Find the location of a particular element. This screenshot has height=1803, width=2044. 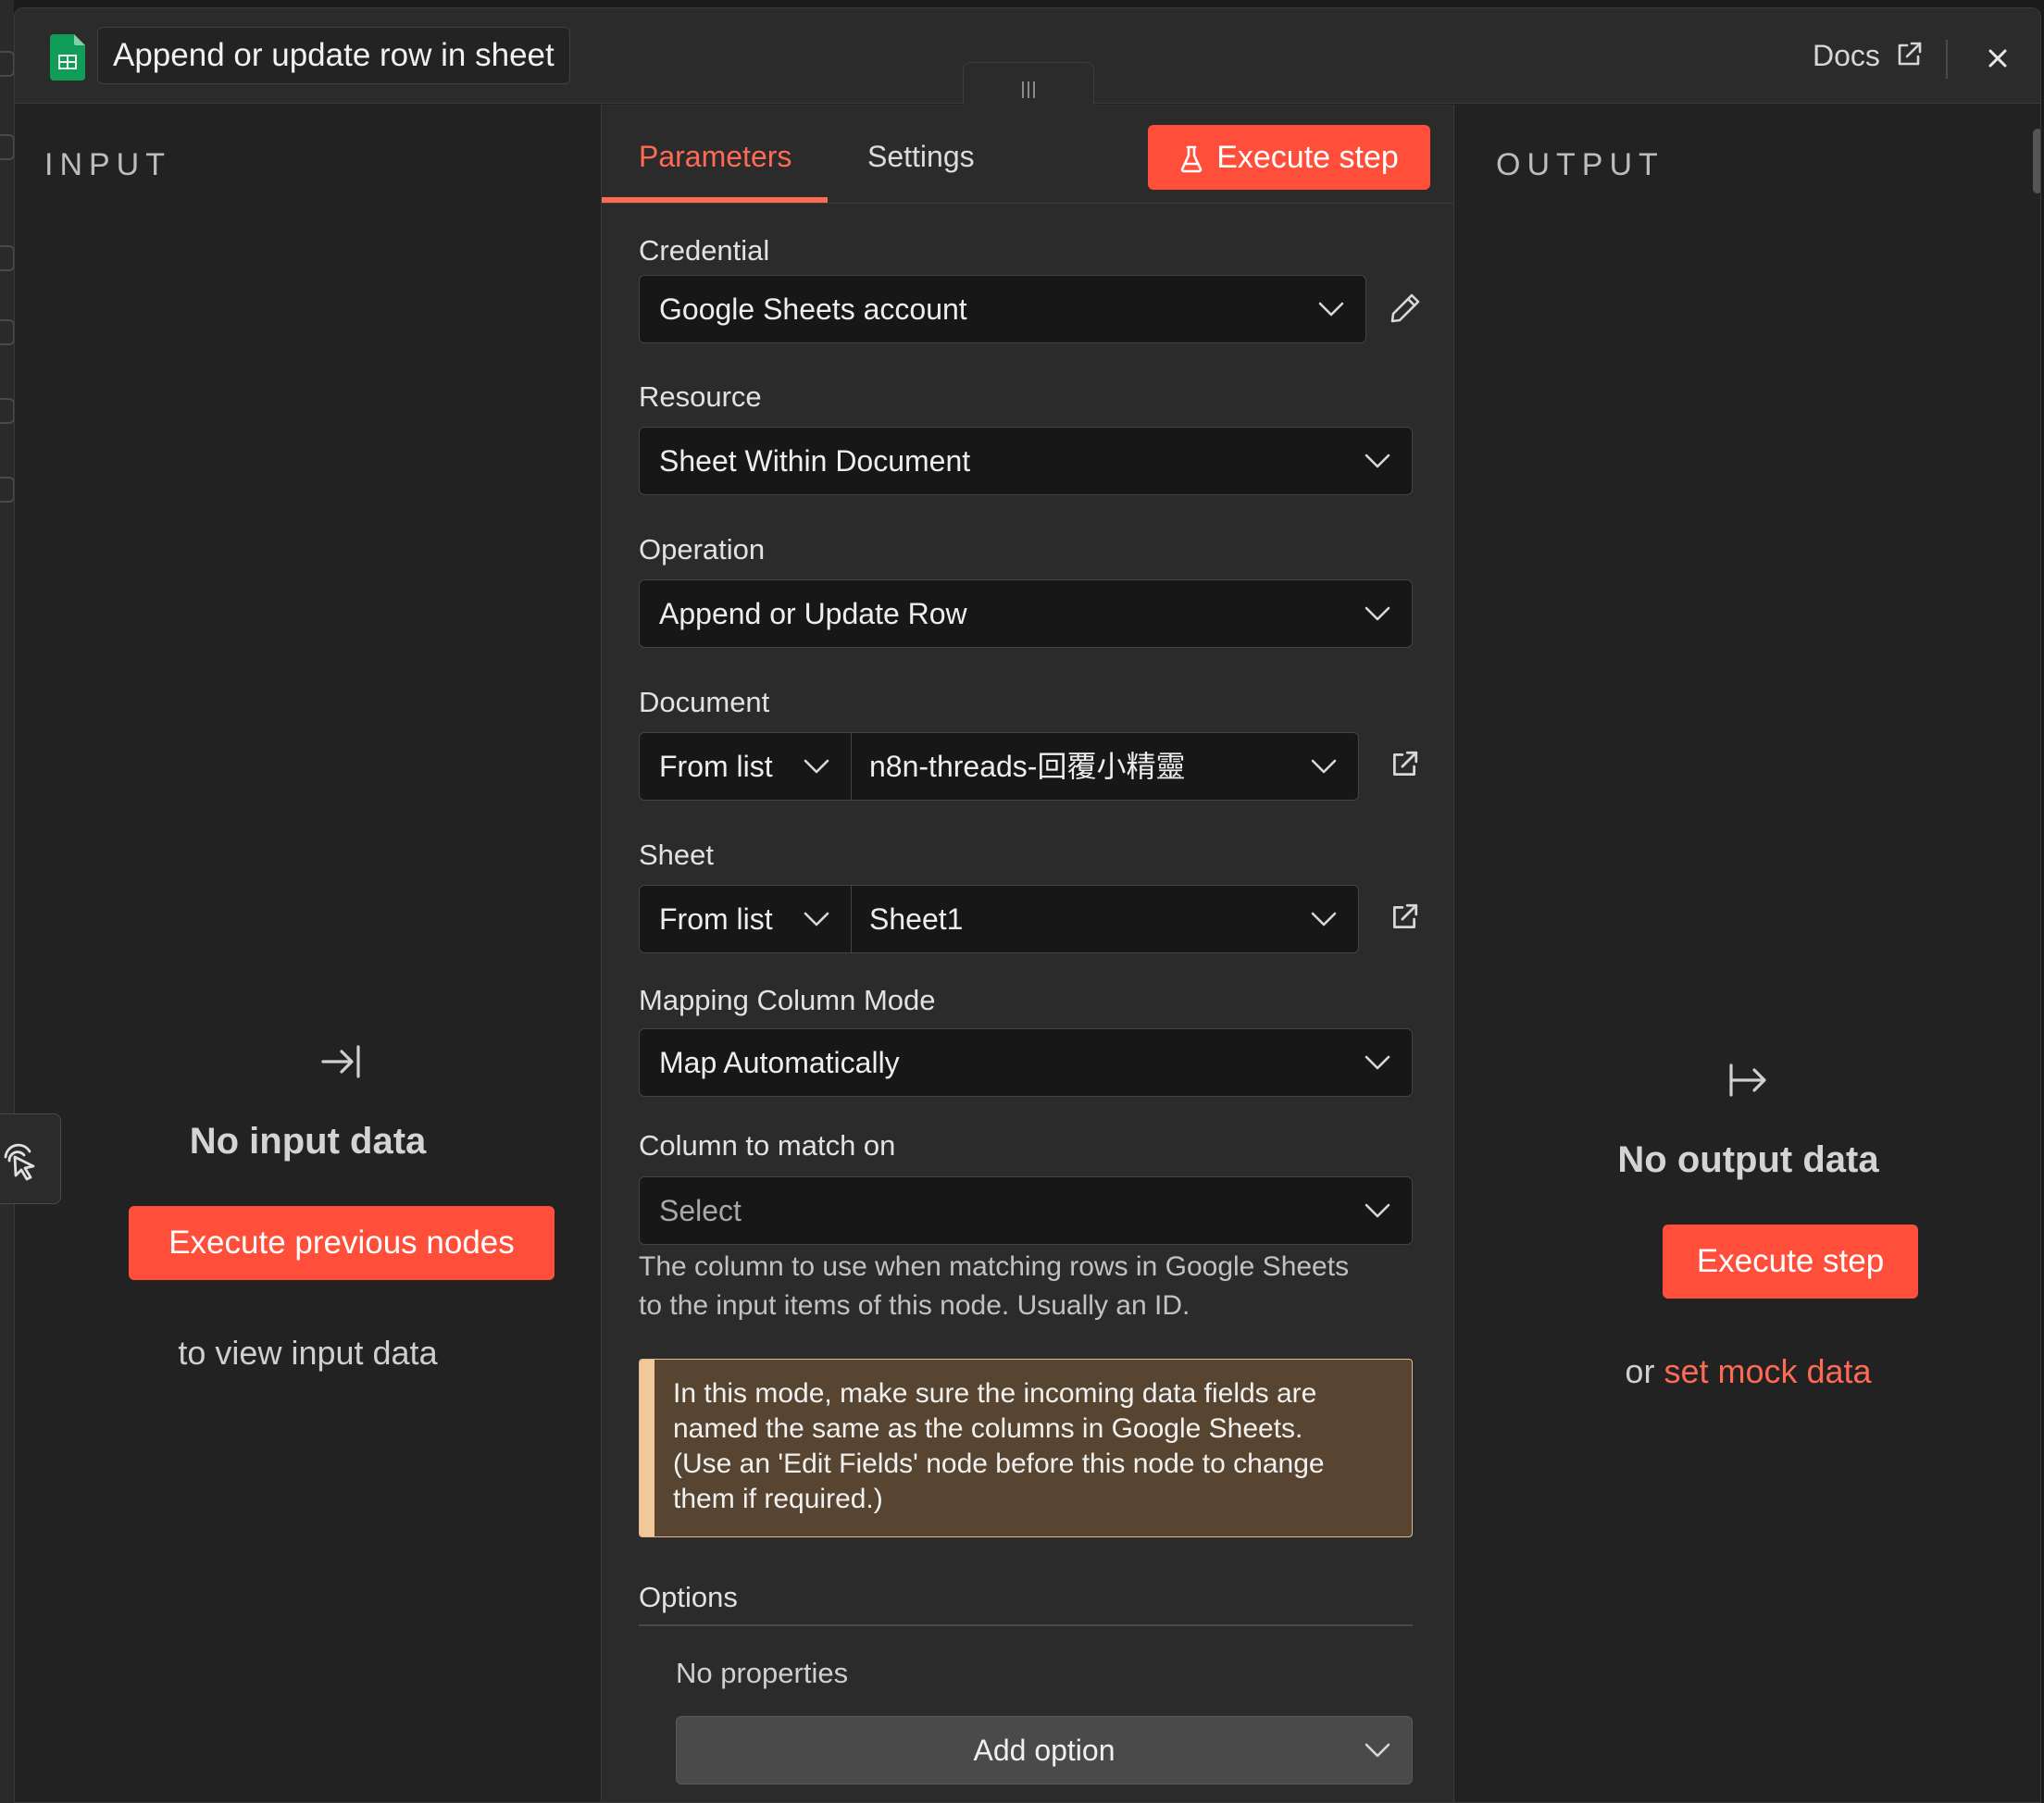

match-column-select: Select is located at coordinates (1026, 1210).